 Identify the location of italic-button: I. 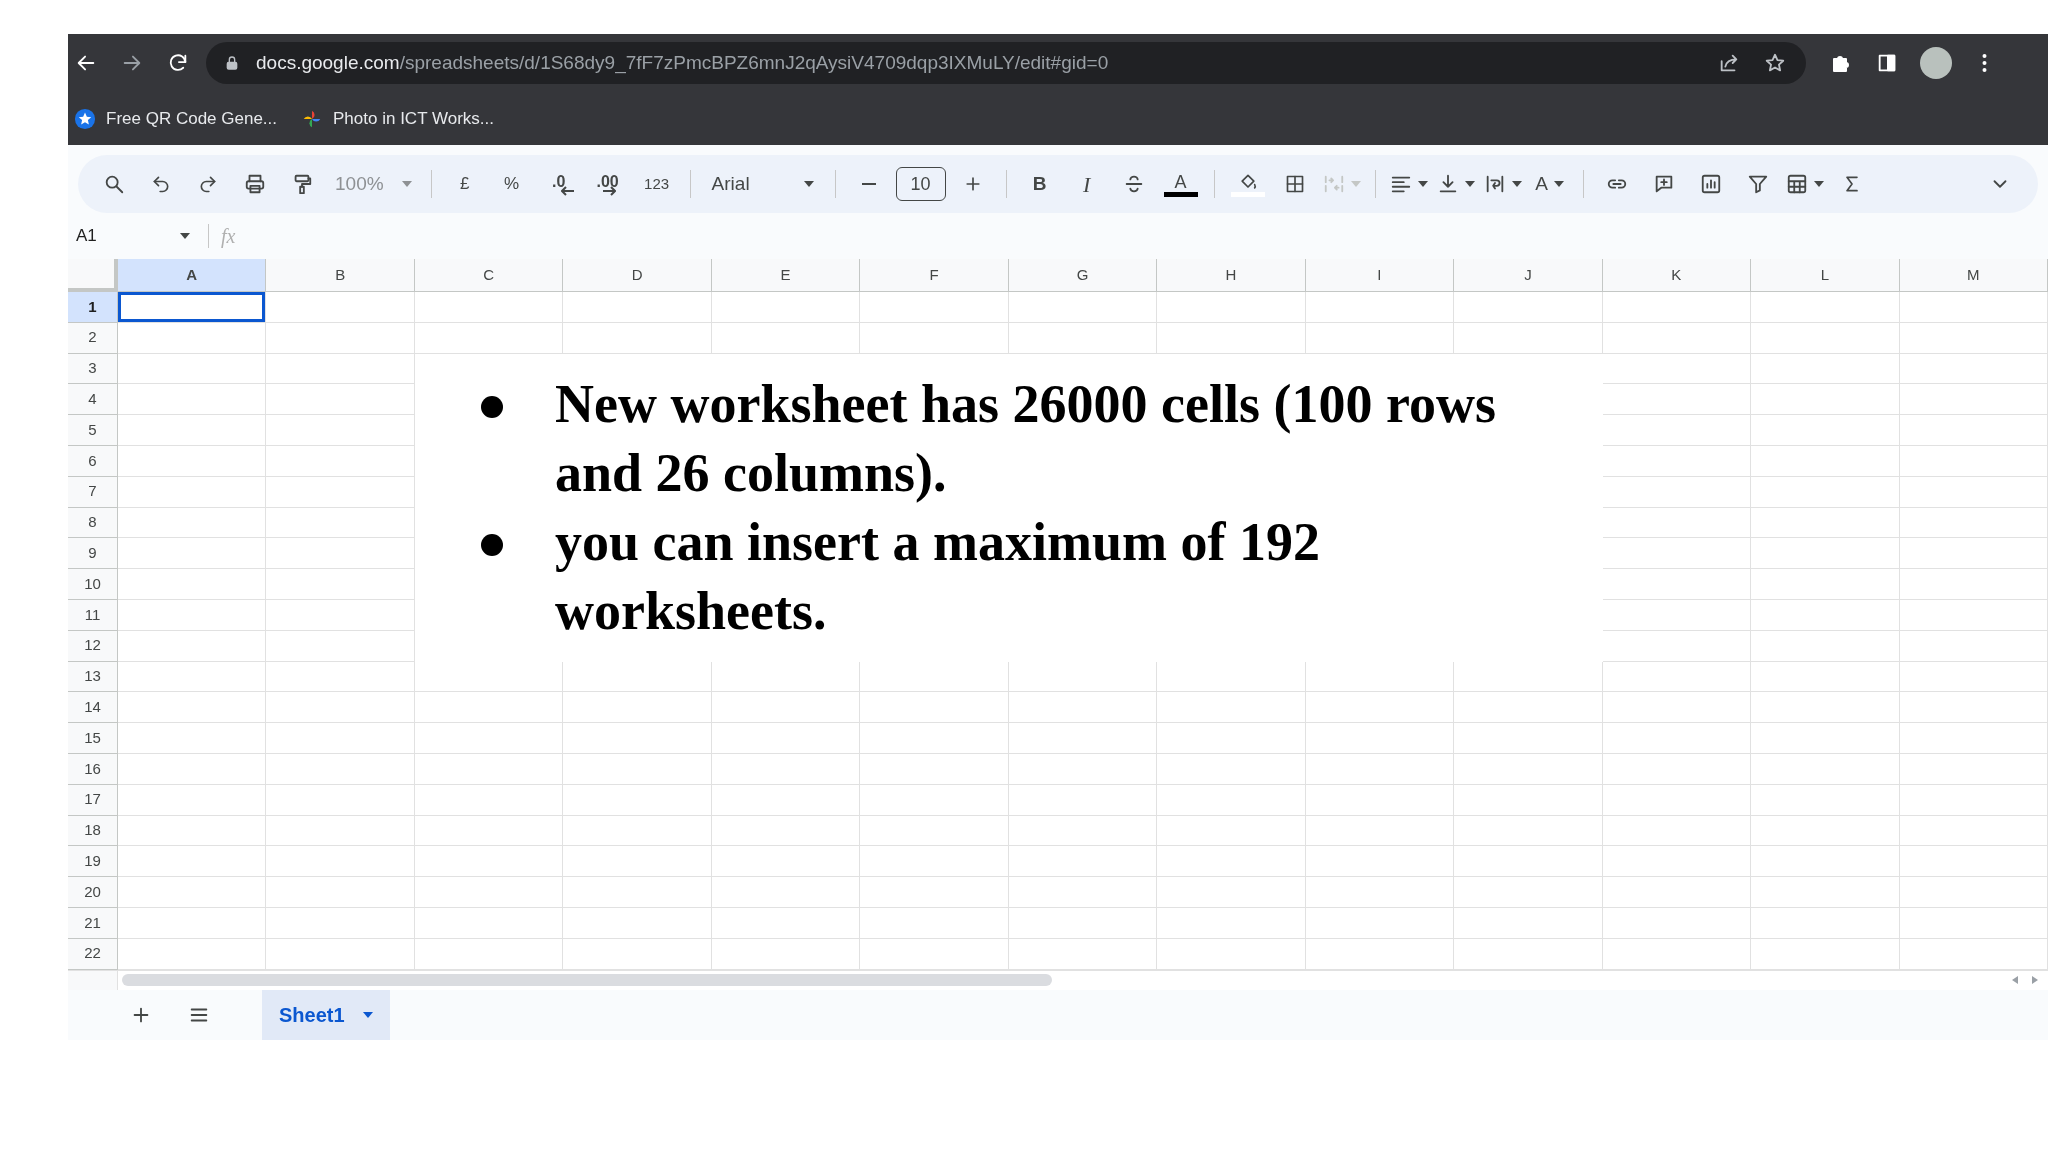
(1086, 184).